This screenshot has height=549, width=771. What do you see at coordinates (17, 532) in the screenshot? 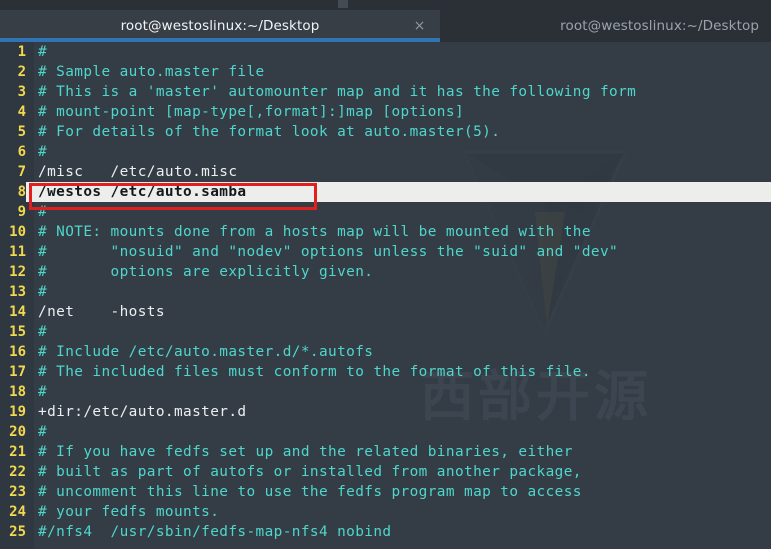
I see `line-number: 25` at bounding box center [17, 532].